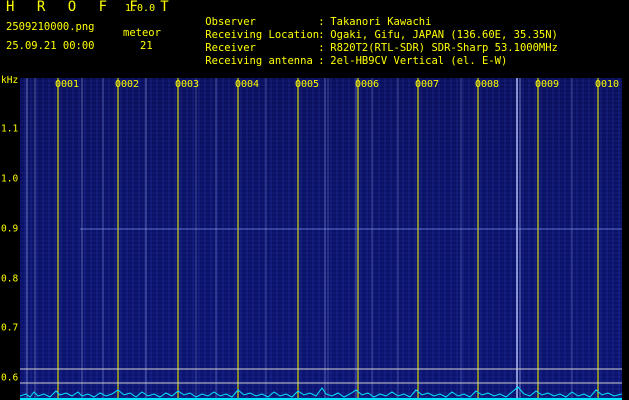 The image size is (629, 400). Describe the element at coordinates (367, 84) in the screenshot. I see `x-tick-0006: 0006` at that location.